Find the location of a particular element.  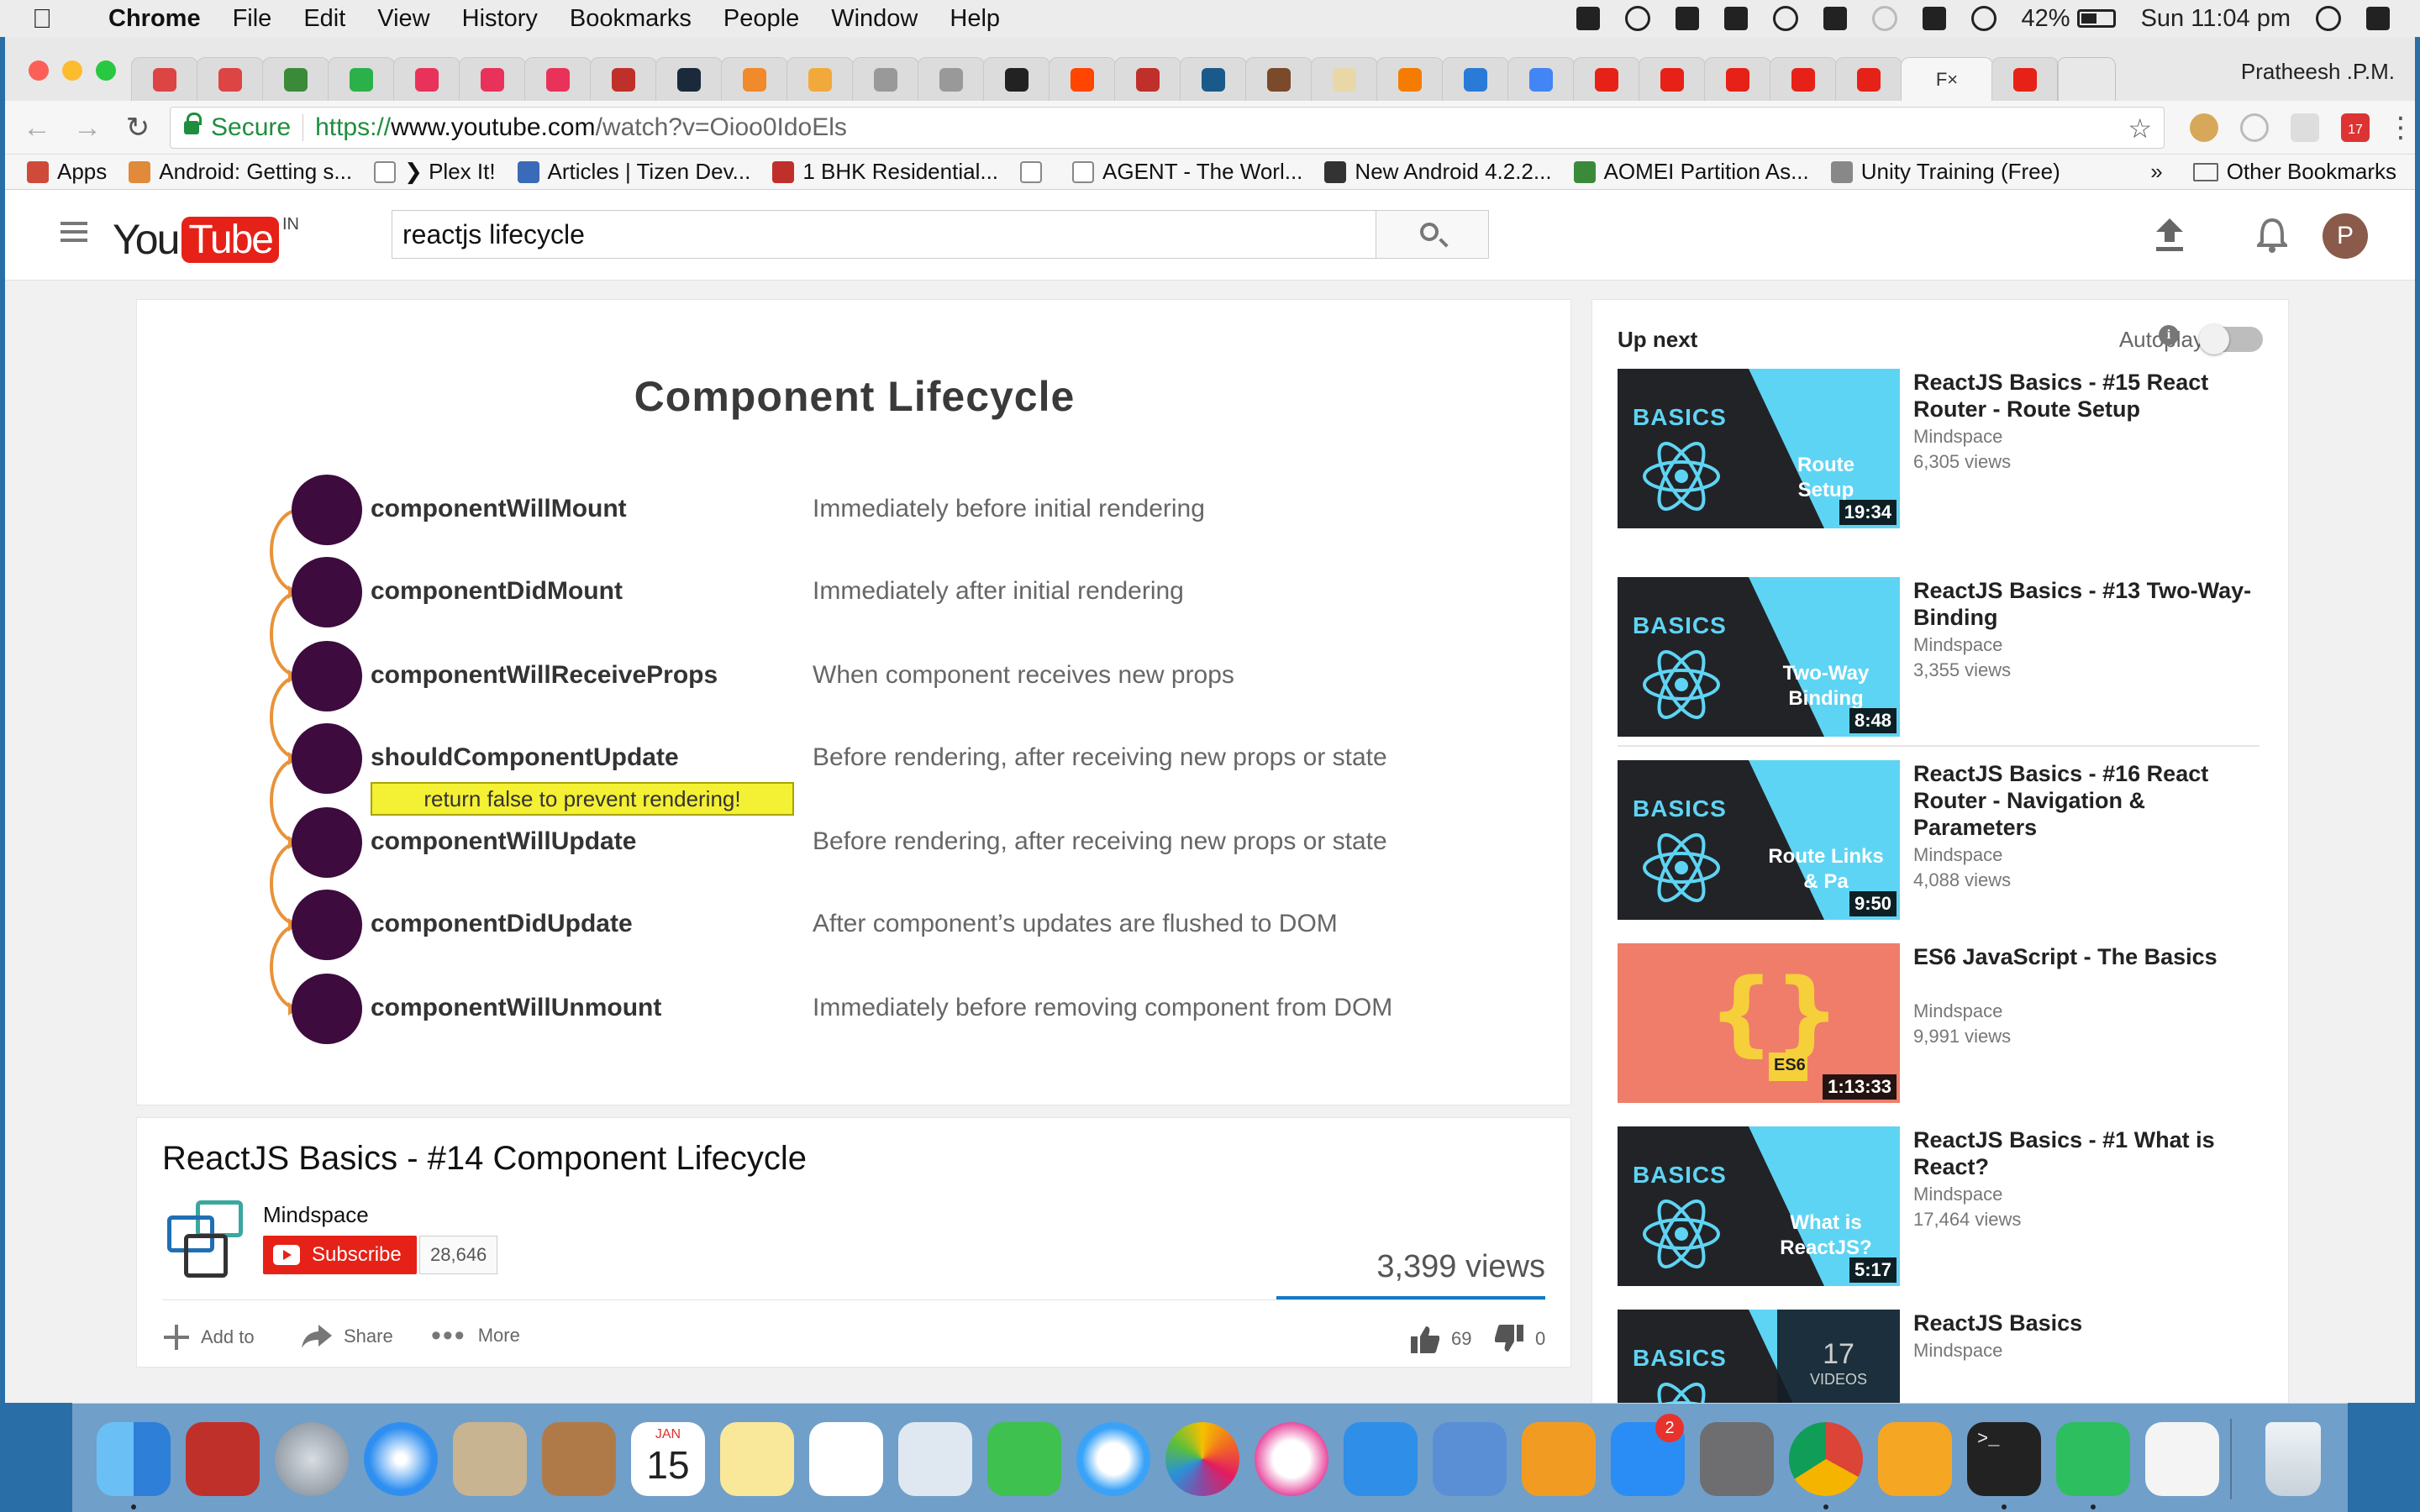

menu-app-name: Chrome is located at coordinates (154, 19).